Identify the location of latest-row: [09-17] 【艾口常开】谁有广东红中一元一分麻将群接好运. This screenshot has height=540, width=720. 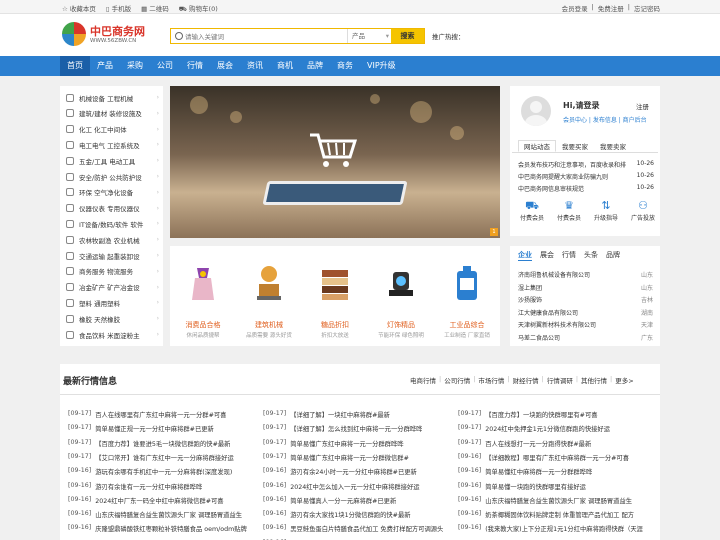
(165, 459).